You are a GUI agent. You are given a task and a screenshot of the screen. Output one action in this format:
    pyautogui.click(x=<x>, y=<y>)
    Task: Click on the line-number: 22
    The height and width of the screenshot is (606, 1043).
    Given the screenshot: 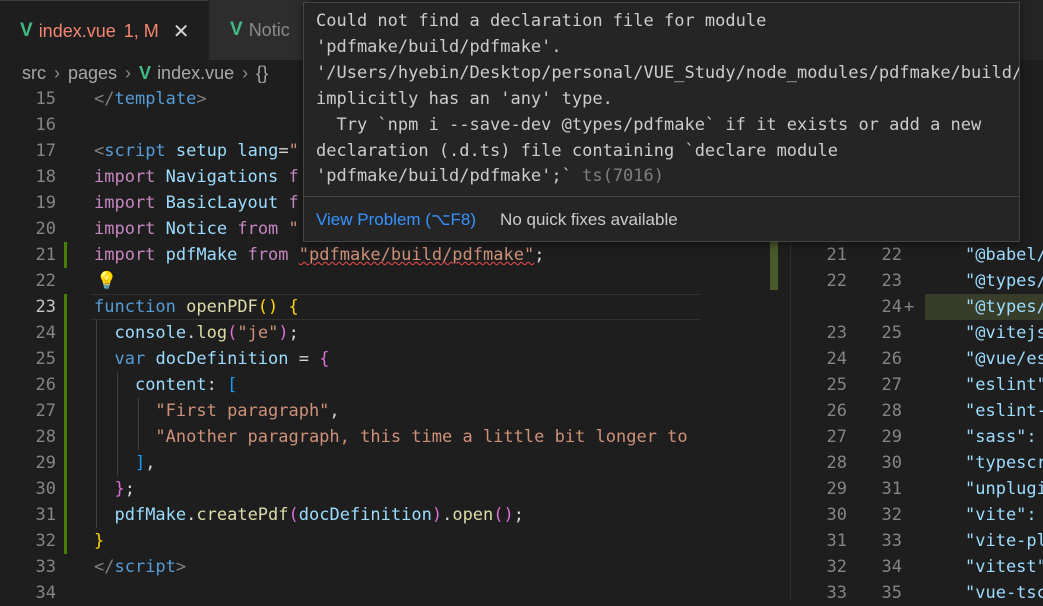 What is the action you would take?
    pyautogui.click(x=45, y=281)
    